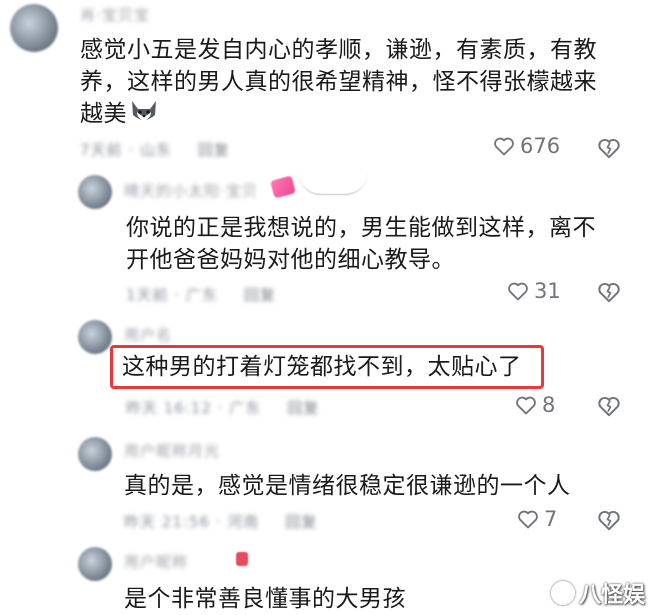  I want to click on comment-time-location: 昨天 21:56 · 河南, so click(192, 522).